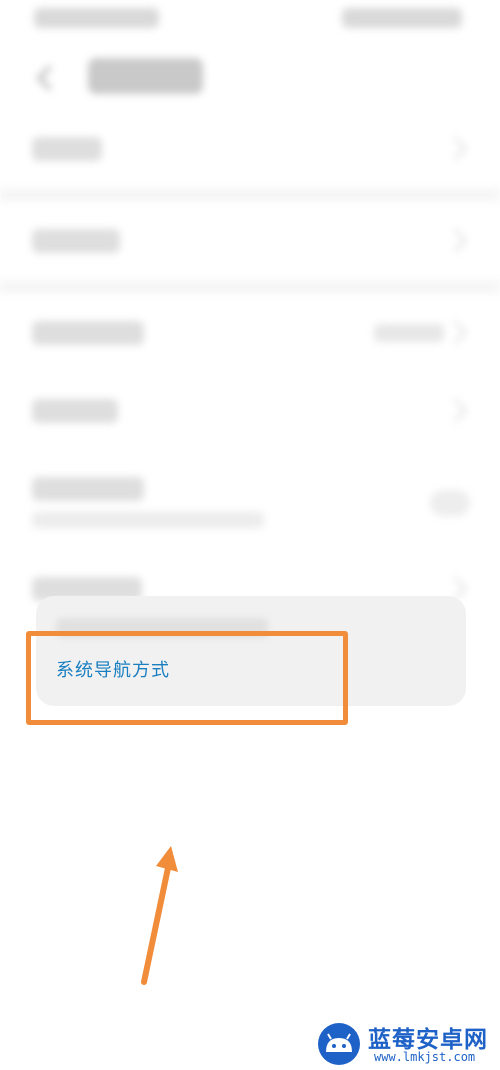  What do you see at coordinates (250, 20) in the screenshot?
I see `status-bar` at bounding box center [250, 20].